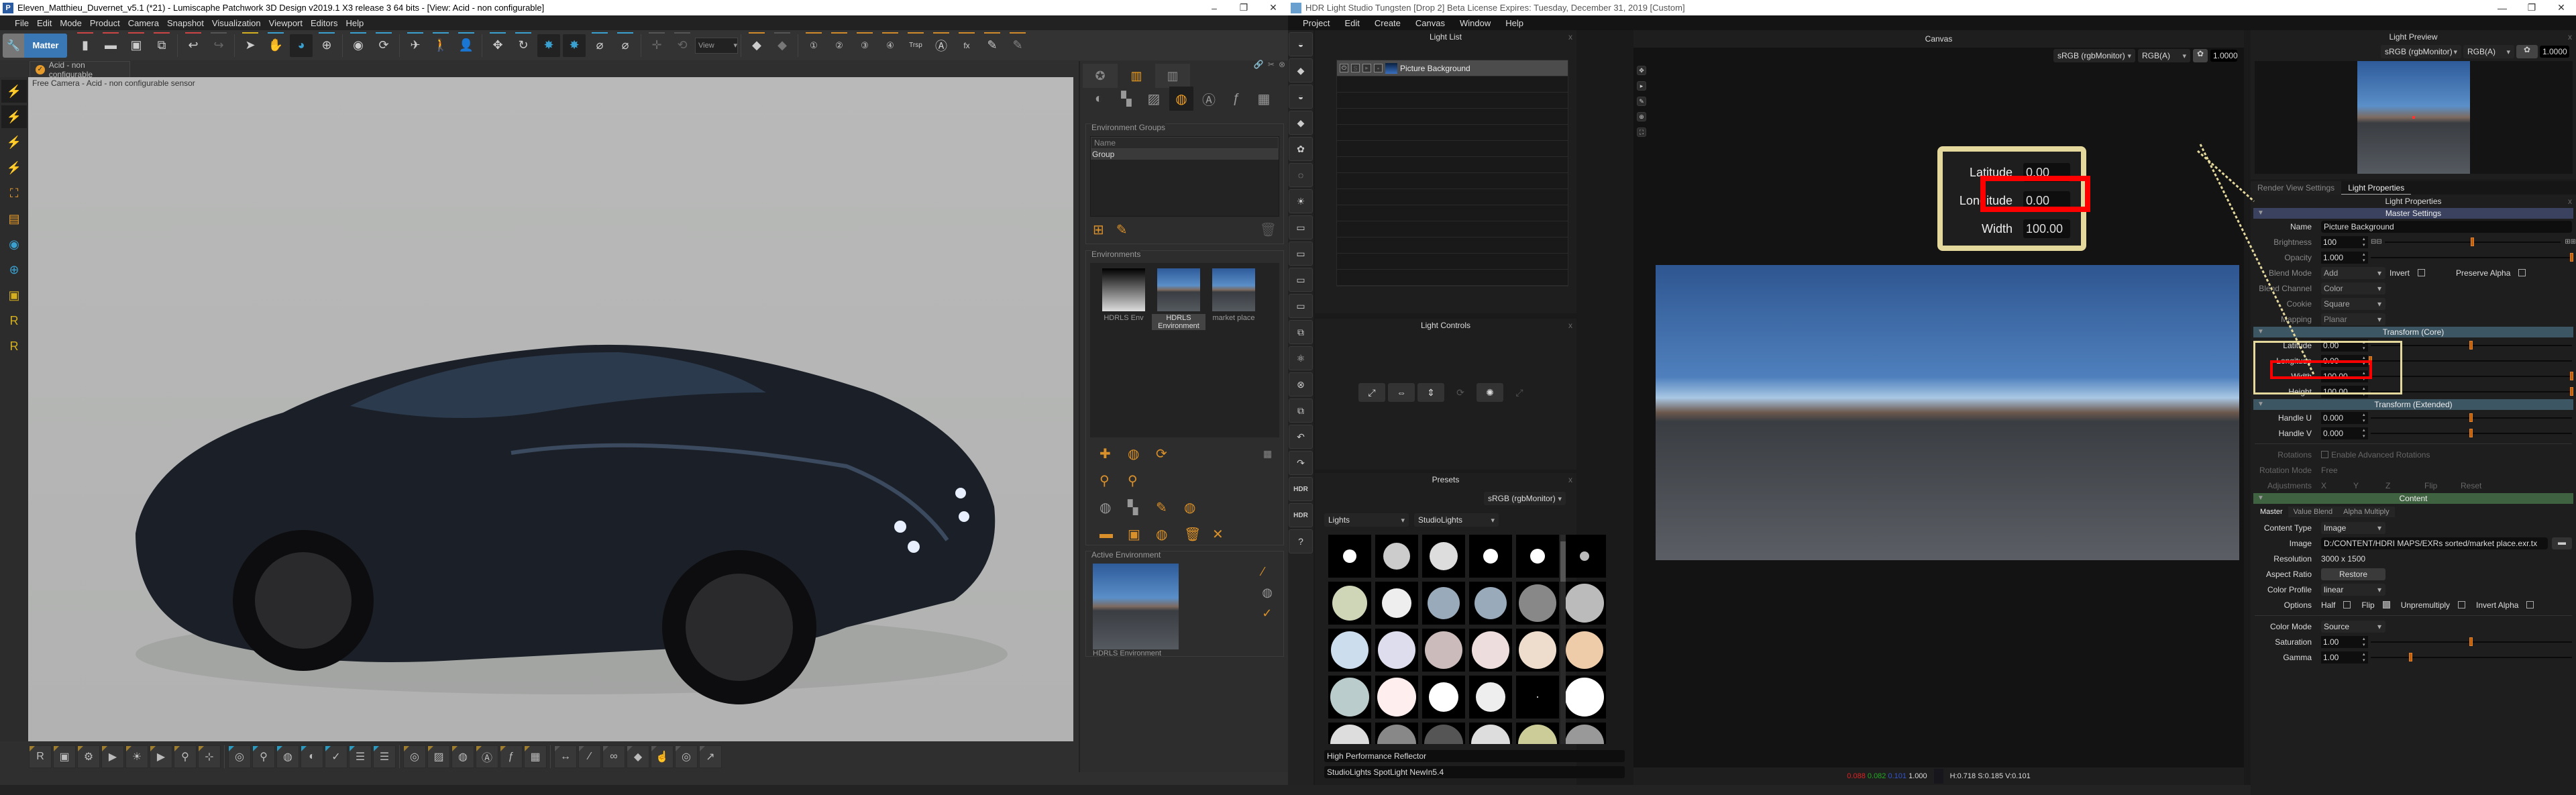  Describe the element at coordinates (1475, 23) in the screenshot. I see `menu-window: Window` at that location.